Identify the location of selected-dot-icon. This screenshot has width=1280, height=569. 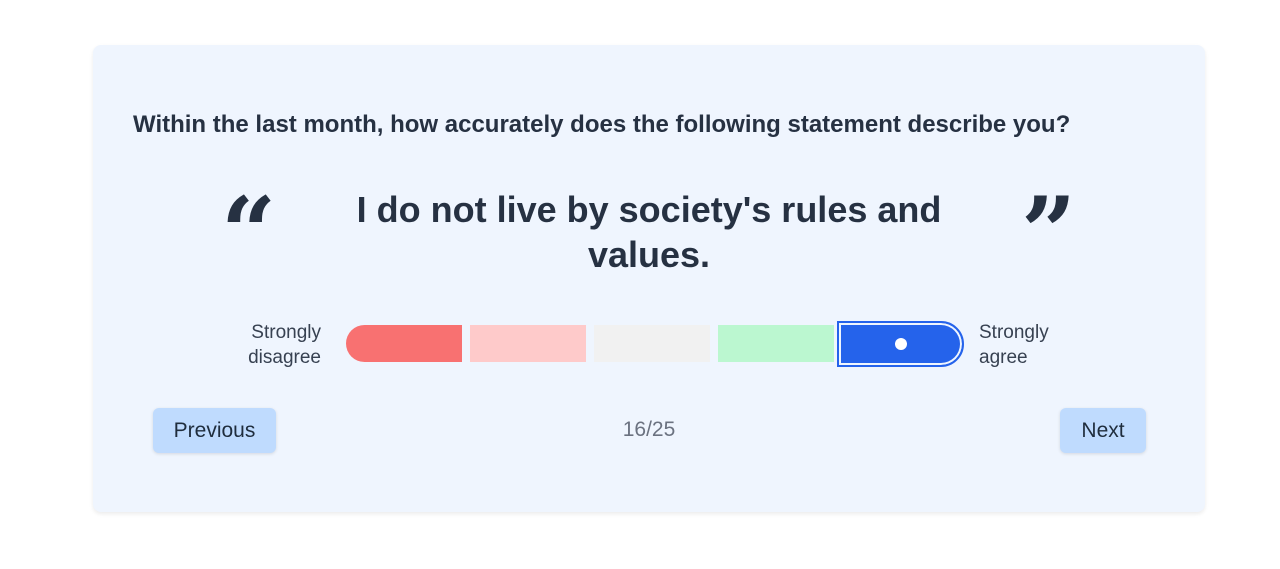
(901, 344).